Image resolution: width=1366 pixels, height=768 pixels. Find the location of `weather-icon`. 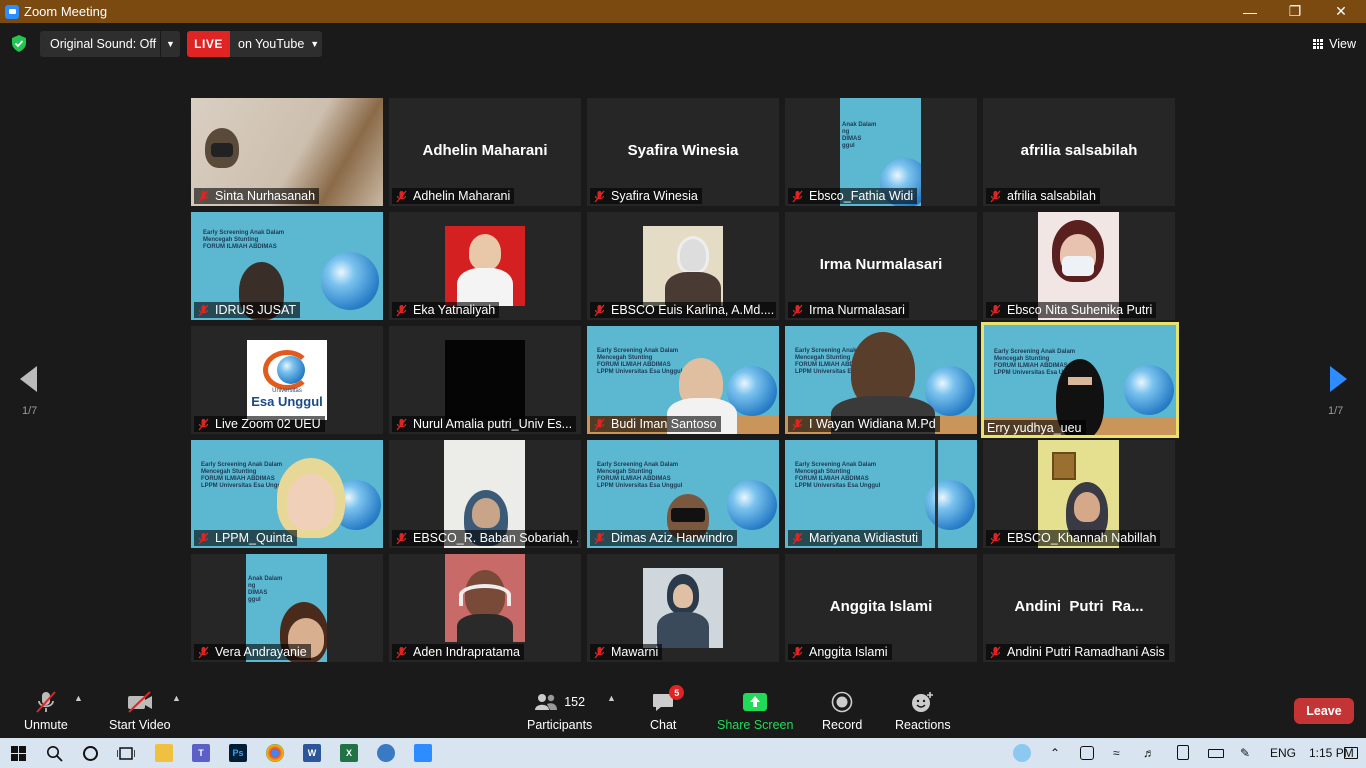

weather-icon is located at coordinates (1022, 753).